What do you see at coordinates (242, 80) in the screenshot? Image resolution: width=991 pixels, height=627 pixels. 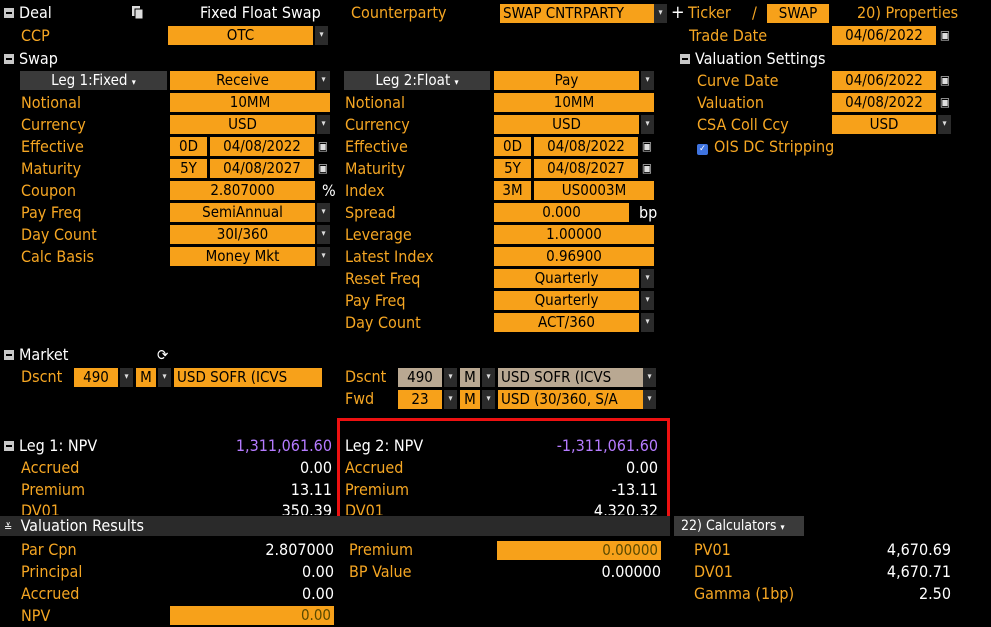 I see `leg1-direction-field: Receive` at bounding box center [242, 80].